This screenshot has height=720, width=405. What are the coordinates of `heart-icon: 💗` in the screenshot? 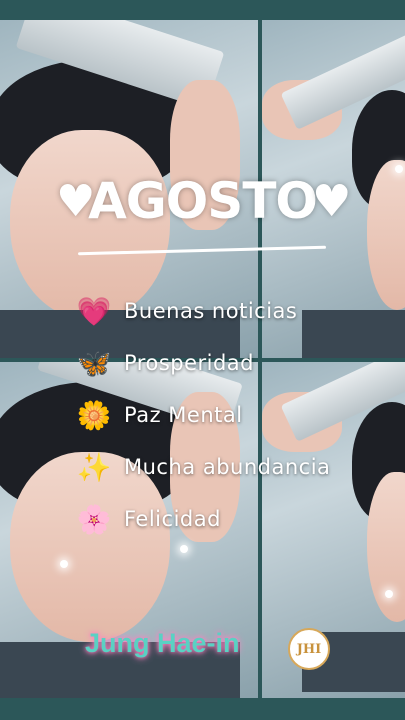 It's located at (94, 311).